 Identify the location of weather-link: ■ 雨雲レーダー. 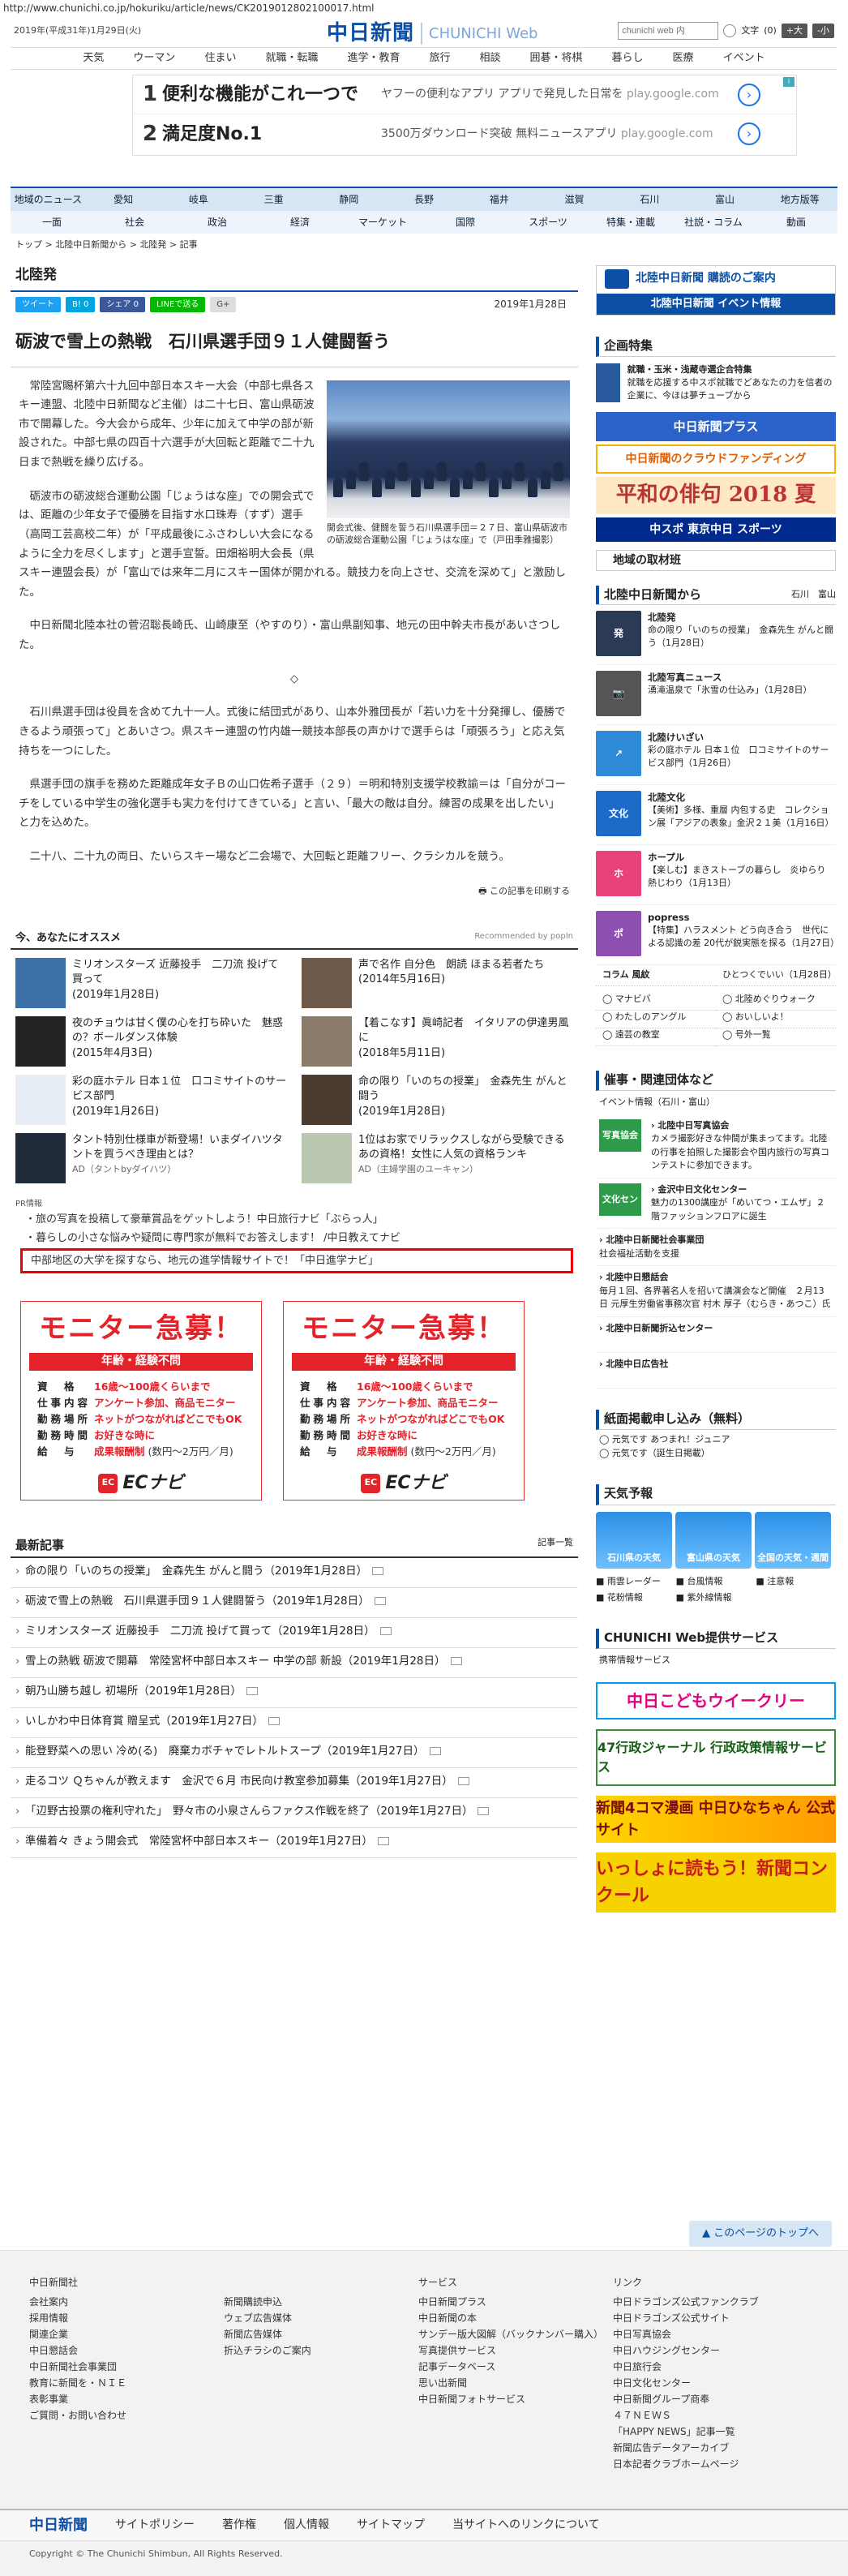
(636, 1583).